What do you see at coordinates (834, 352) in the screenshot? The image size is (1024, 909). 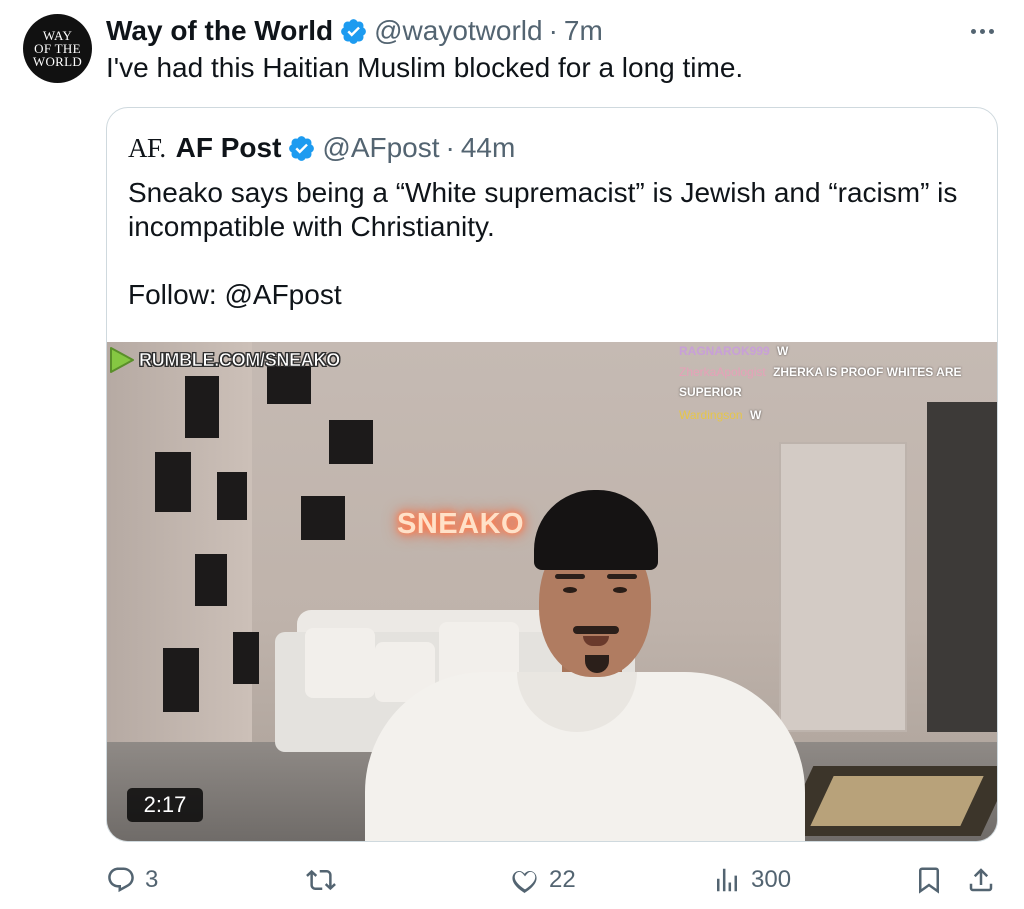 I see `chat-message: RAGNAROK999 W` at bounding box center [834, 352].